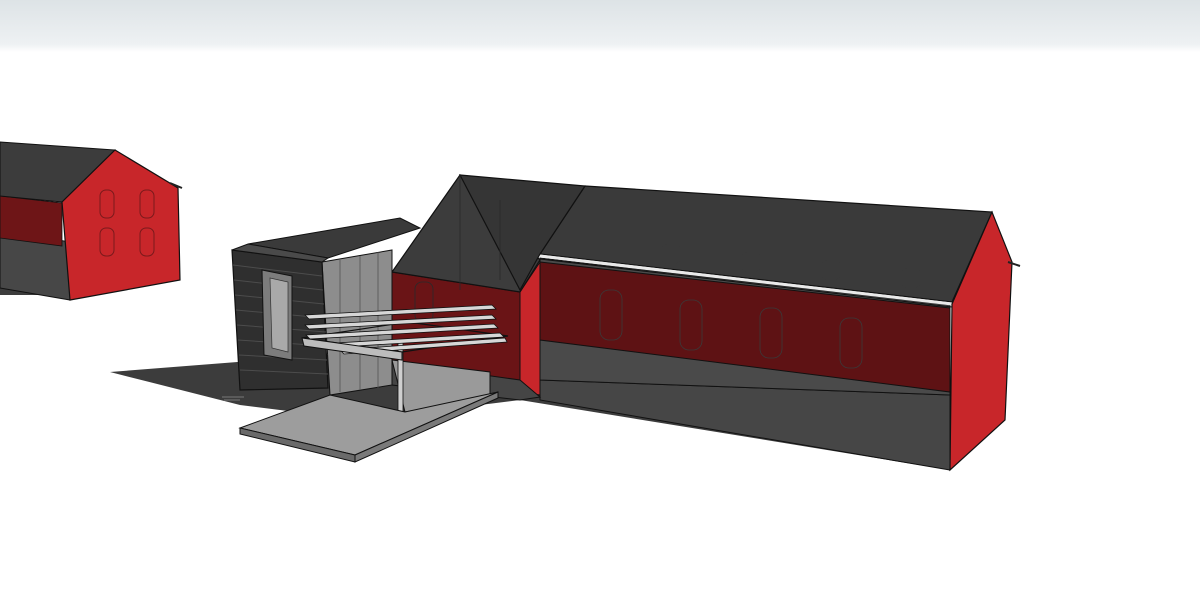 The width and height of the screenshot is (1200, 591). What do you see at coordinates (31, 221) in the screenshot?
I see `neighbour-side-wall-red` at bounding box center [31, 221].